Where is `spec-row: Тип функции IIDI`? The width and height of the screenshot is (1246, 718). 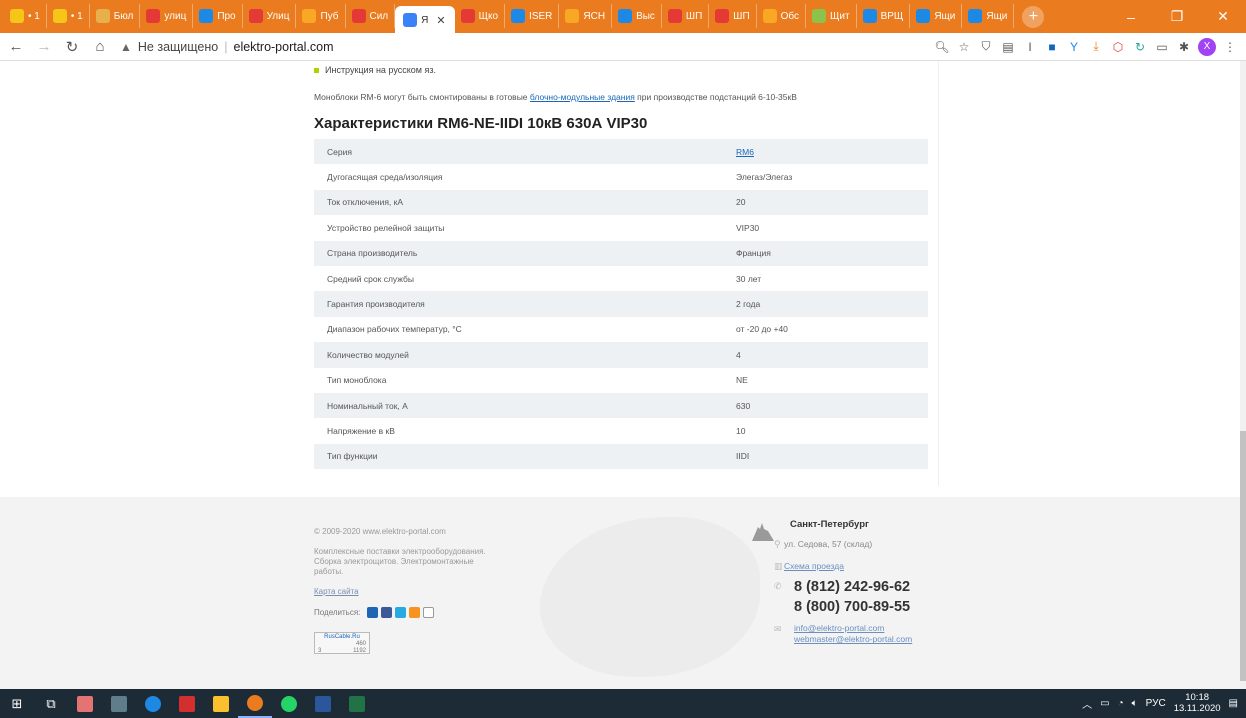 spec-row: Тип функции IIDI is located at coordinates (621, 456).